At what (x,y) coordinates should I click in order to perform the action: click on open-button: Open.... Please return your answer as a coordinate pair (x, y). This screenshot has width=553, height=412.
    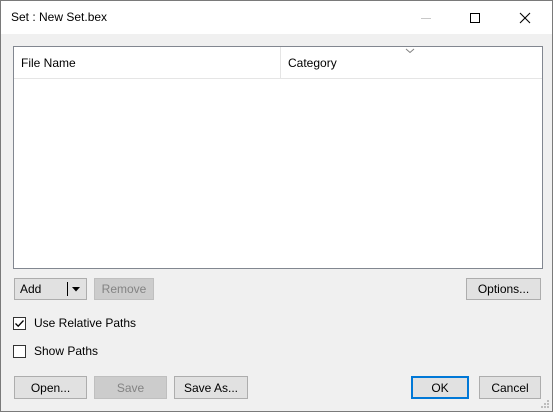
    Looking at the image, I should click on (50, 387).